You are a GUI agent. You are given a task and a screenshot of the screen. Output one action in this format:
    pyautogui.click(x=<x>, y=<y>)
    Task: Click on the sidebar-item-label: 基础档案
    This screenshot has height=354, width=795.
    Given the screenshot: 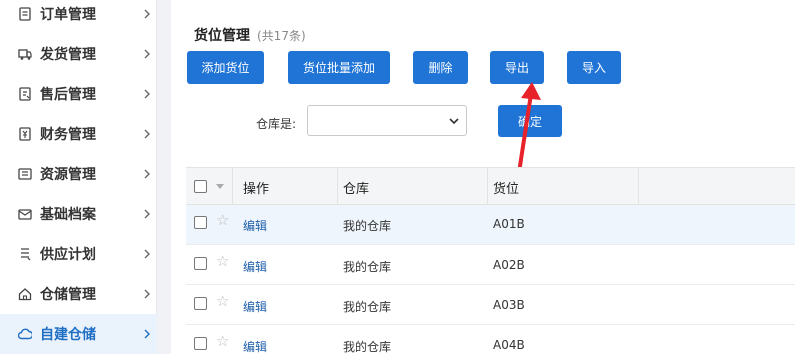 What is the action you would take?
    pyautogui.click(x=68, y=215)
    